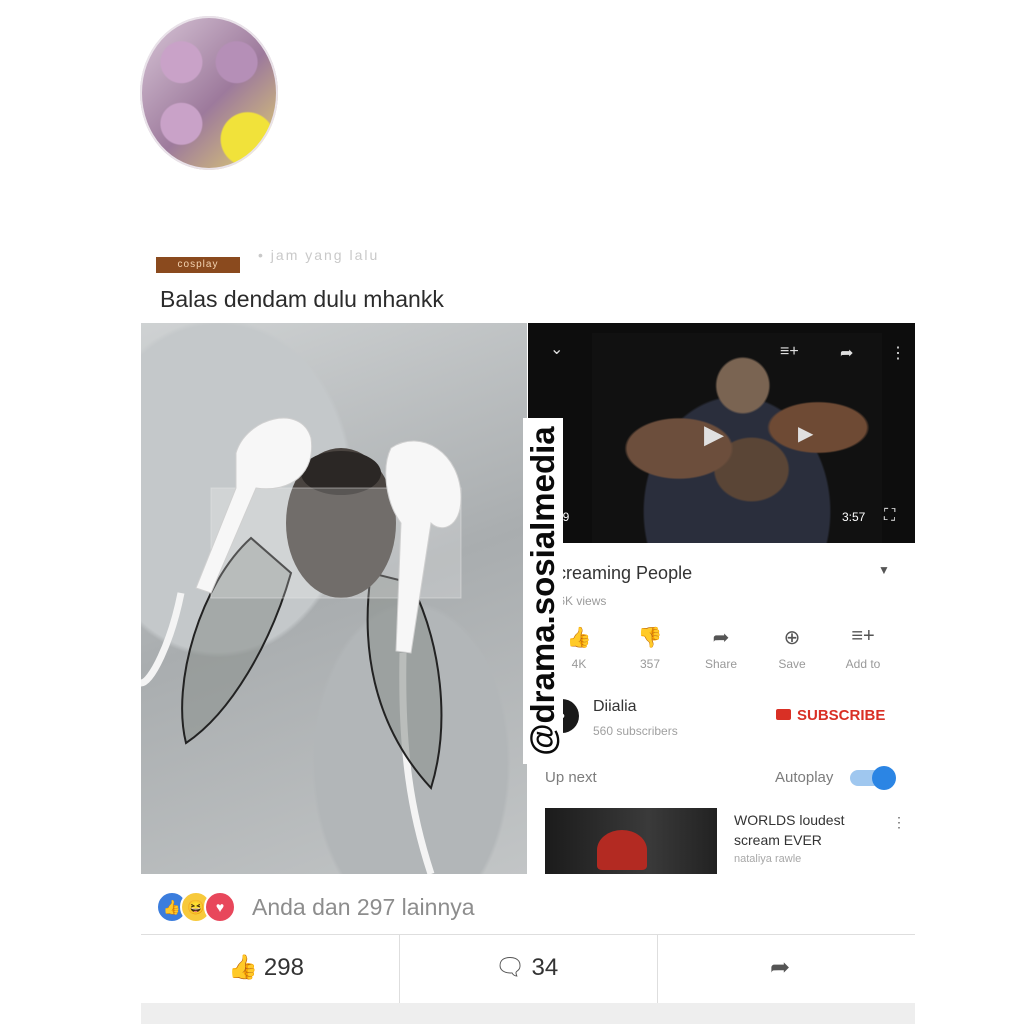  What do you see at coordinates (556, 349) in the screenshot?
I see `chevron-down-icon: ⌄` at bounding box center [556, 349].